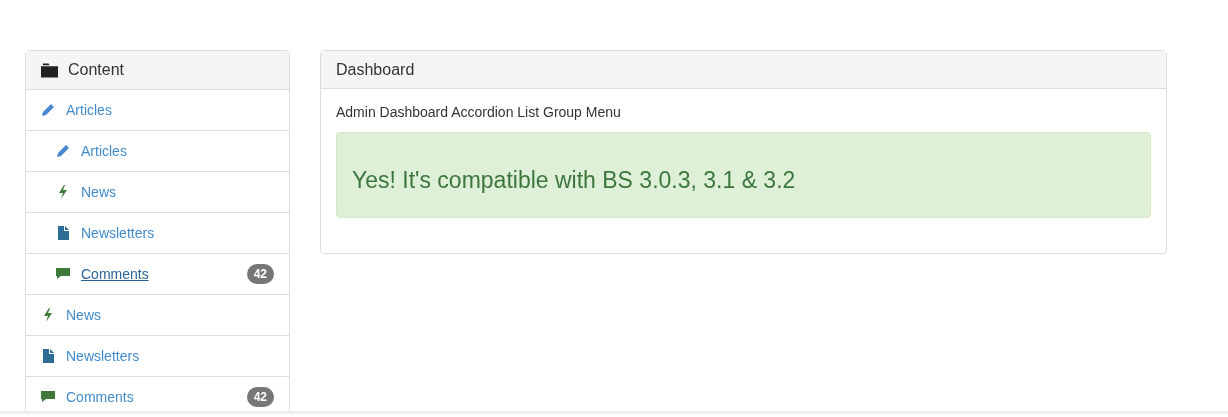 The image size is (1228, 417). What do you see at coordinates (96, 70) in the screenshot?
I see `sidebar-title: Content` at bounding box center [96, 70].